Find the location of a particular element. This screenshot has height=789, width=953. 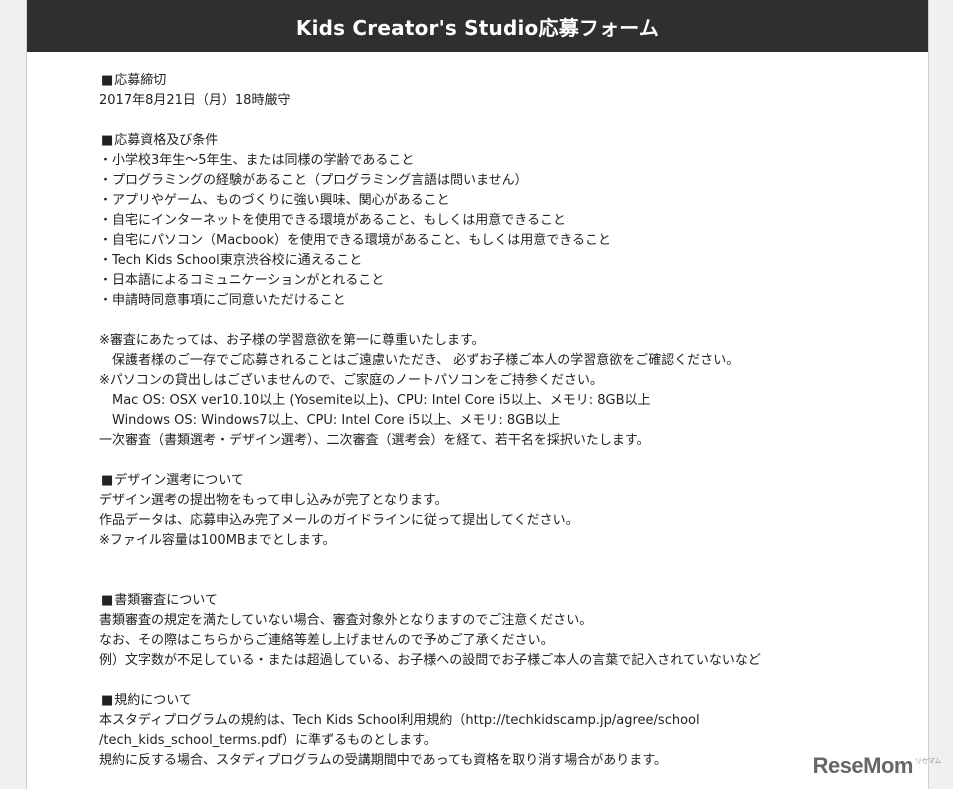

terms-heading: 規約について is located at coordinates (508, 701).